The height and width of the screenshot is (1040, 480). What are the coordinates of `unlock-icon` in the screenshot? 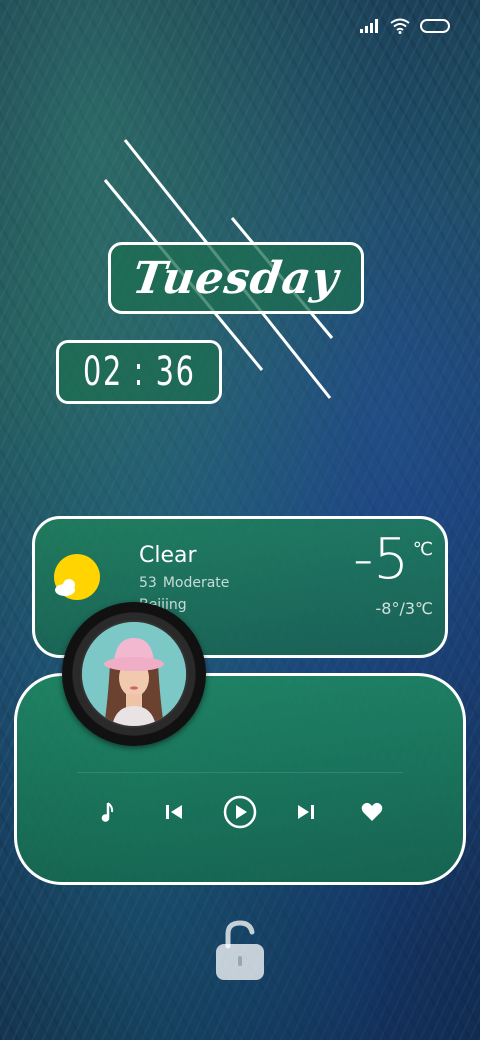 It's located at (240, 951).